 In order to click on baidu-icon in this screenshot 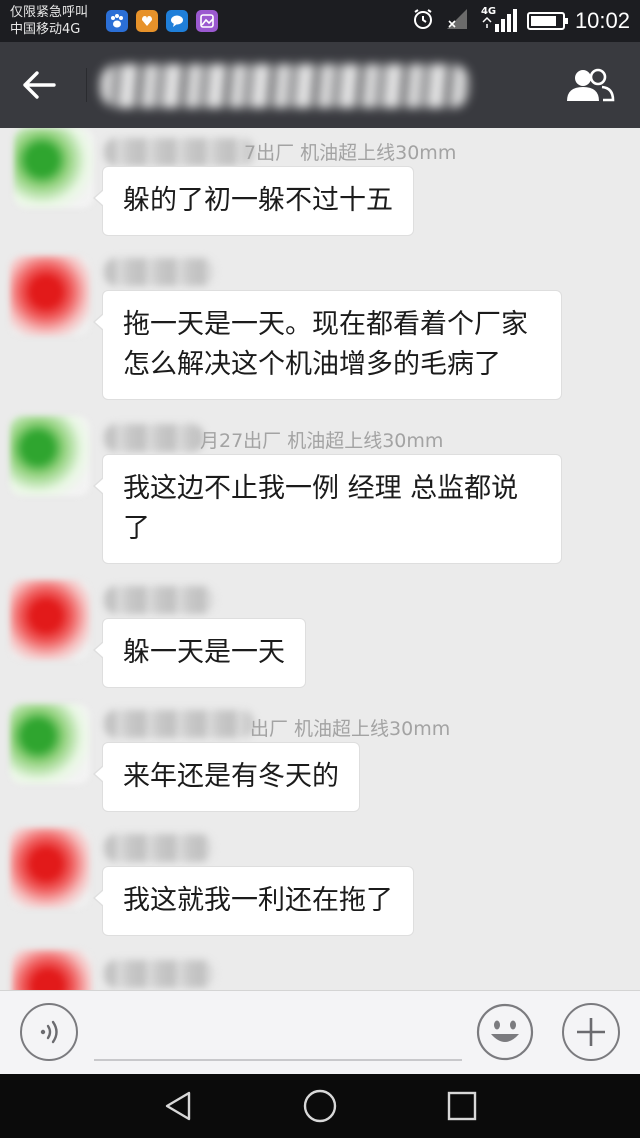, I will do `click(117, 21)`.